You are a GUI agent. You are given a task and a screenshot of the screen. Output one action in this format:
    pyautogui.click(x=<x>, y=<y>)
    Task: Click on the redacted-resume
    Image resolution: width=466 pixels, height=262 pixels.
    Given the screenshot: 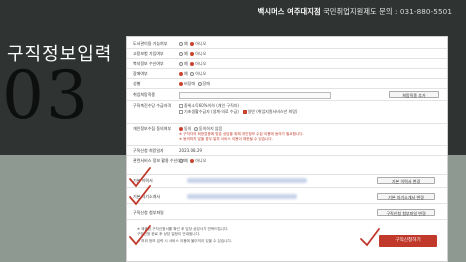 What is the action you would take?
    pyautogui.click(x=247, y=180)
    